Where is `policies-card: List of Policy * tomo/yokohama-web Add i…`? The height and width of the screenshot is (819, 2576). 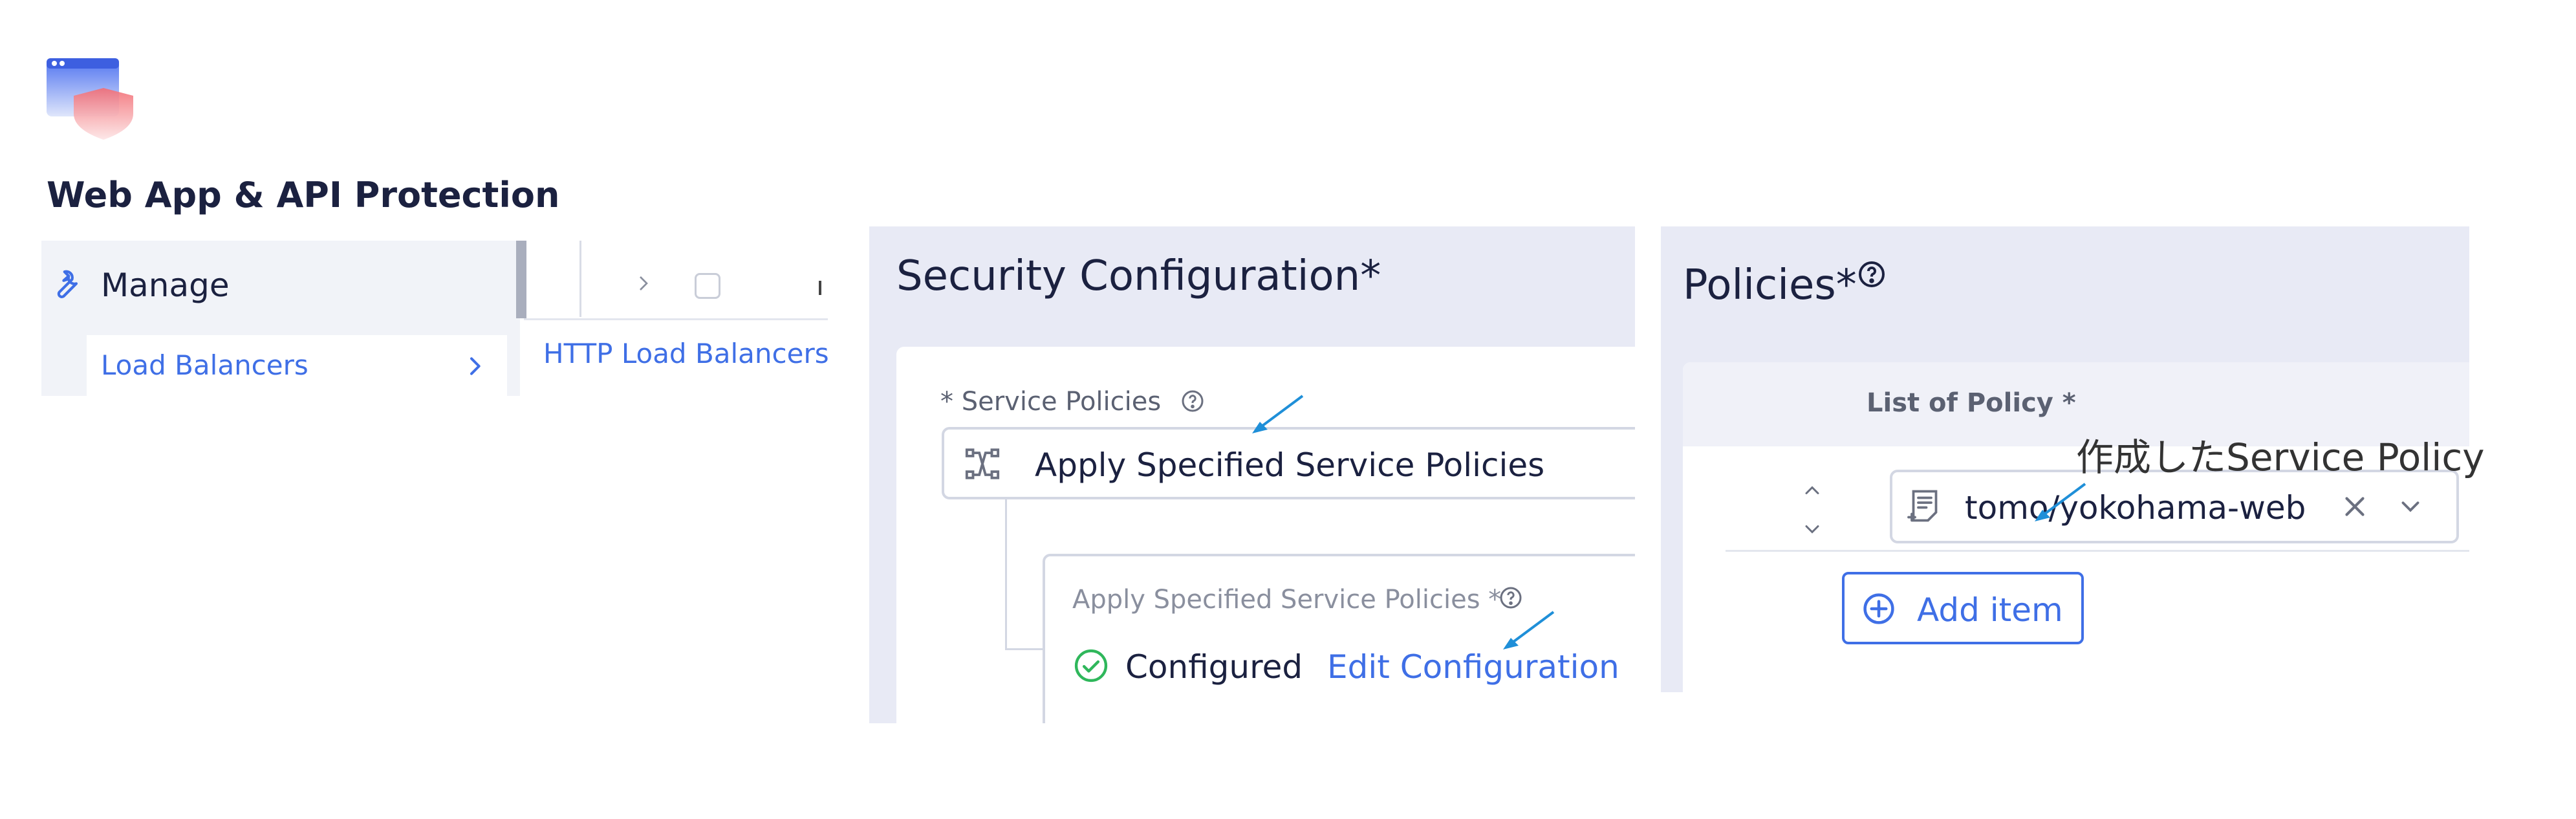
policies-card: List of Policy * tomo/yokohama-web Add i… is located at coordinates (2076, 527).